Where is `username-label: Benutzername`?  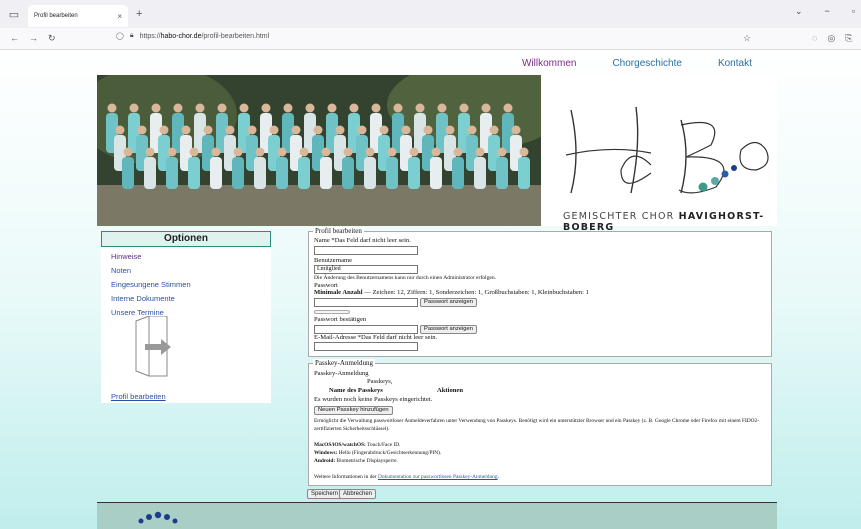 username-label: Benutzername is located at coordinates (333, 260).